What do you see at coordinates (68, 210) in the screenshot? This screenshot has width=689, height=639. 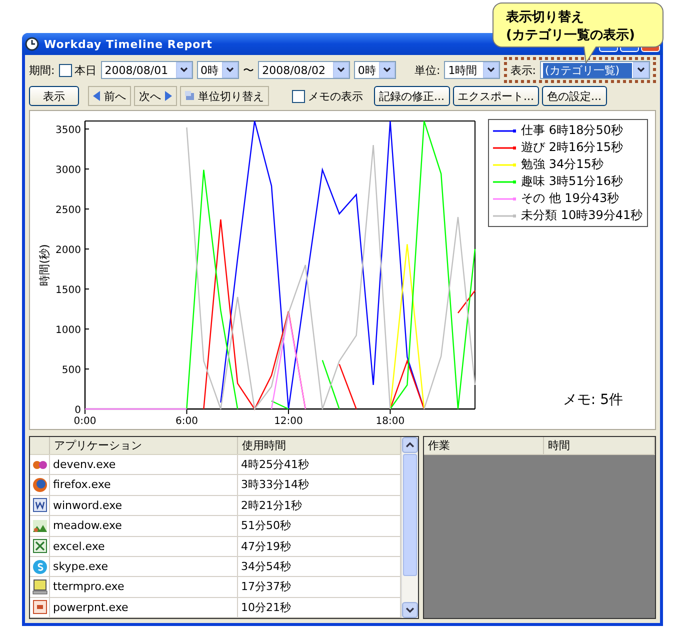 I see `y-tick-label: 2500` at bounding box center [68, 210].